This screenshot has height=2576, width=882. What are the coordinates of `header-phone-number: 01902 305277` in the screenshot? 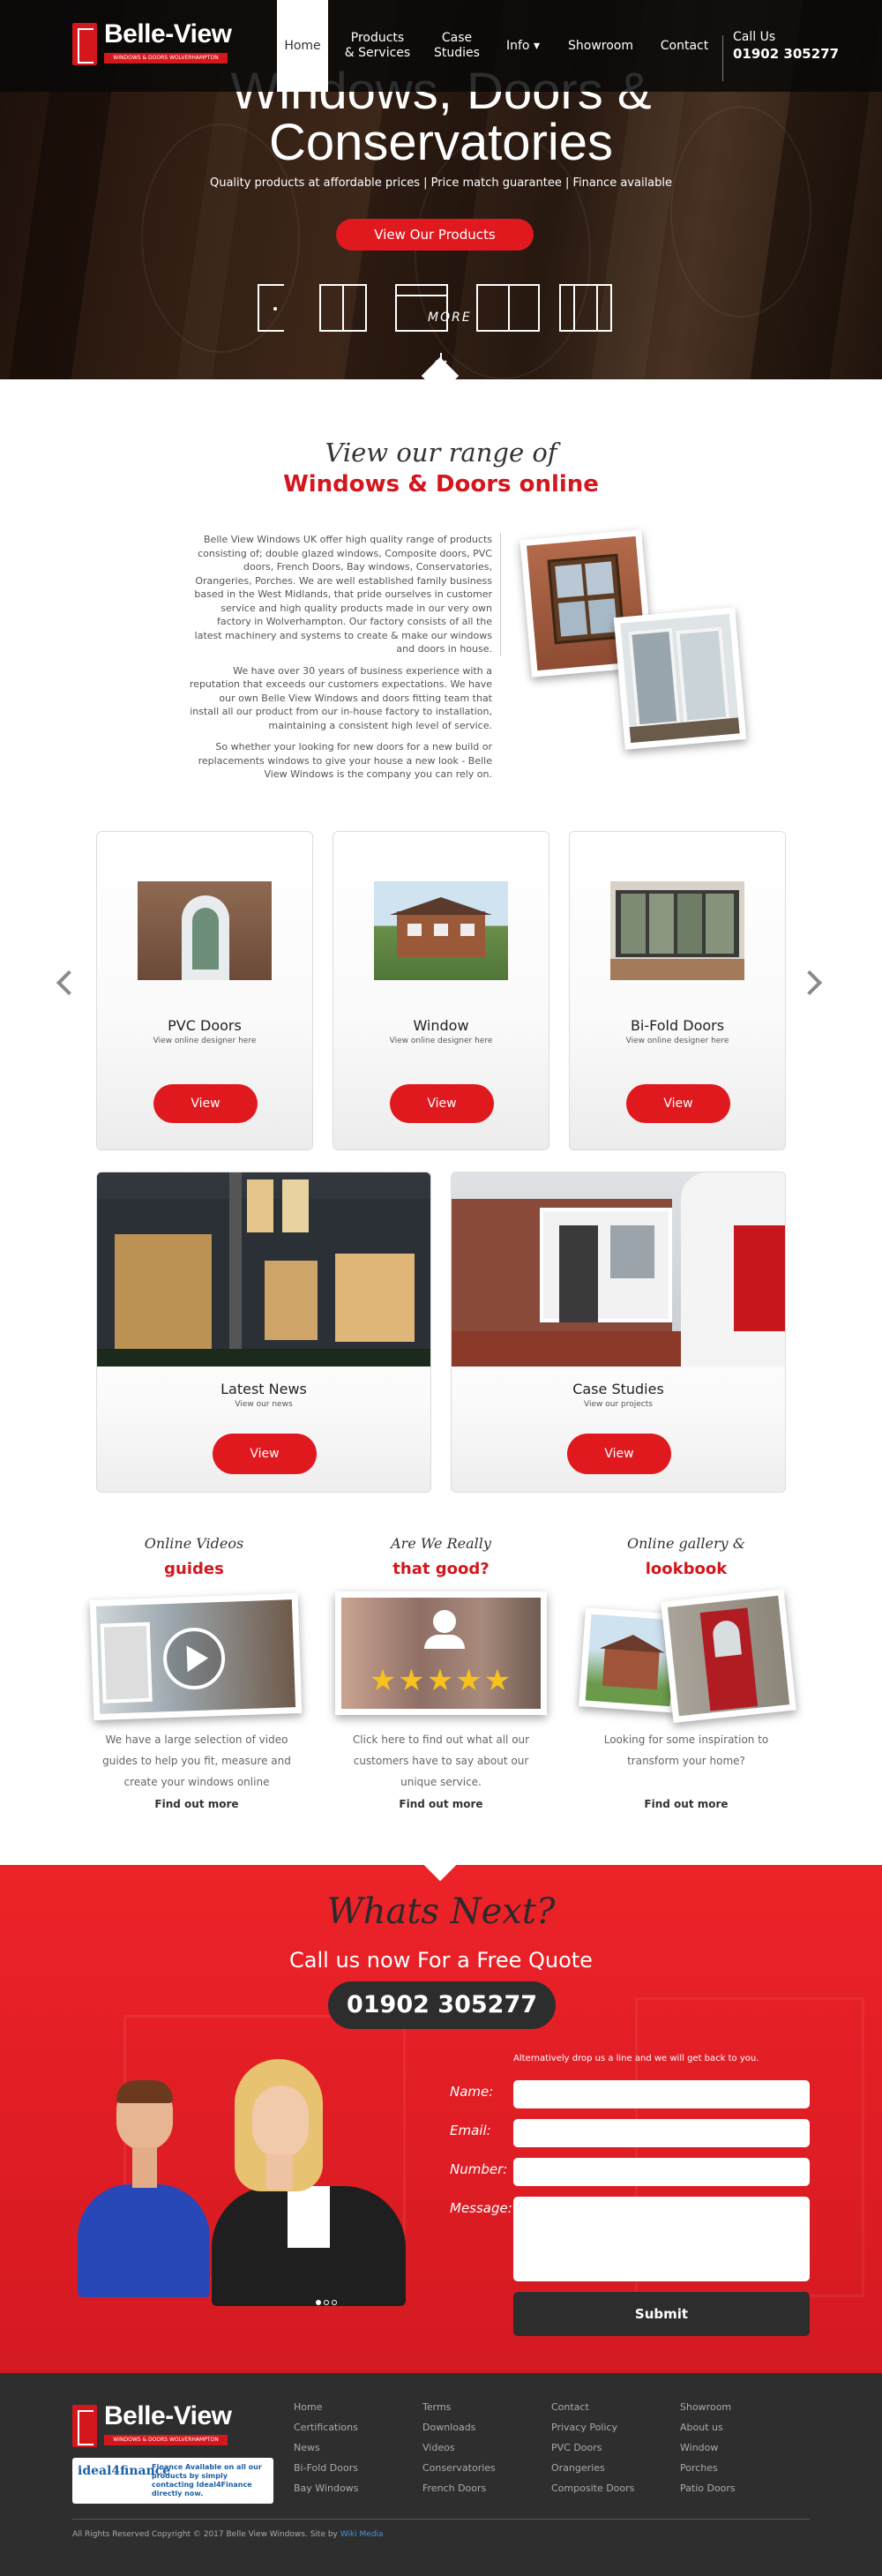 It's located at (786, 54).